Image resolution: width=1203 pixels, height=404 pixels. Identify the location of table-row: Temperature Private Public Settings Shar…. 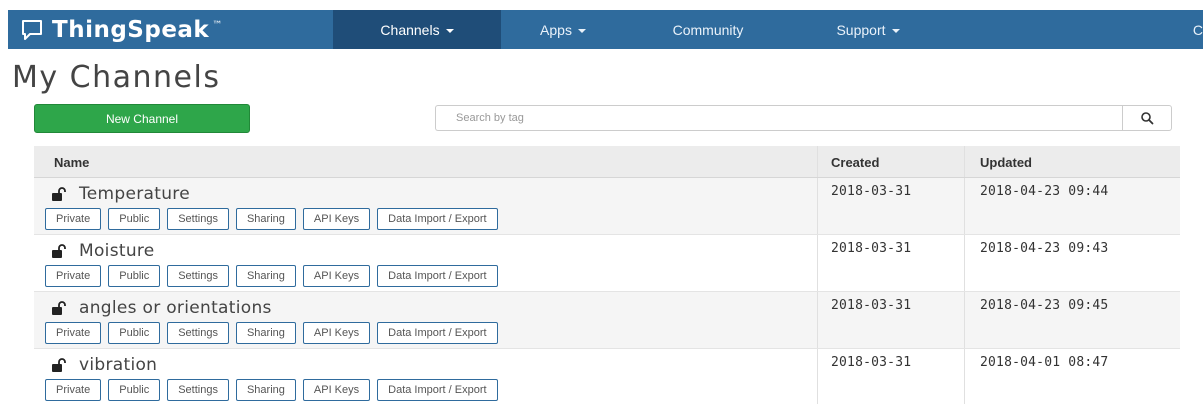
(607, 206).